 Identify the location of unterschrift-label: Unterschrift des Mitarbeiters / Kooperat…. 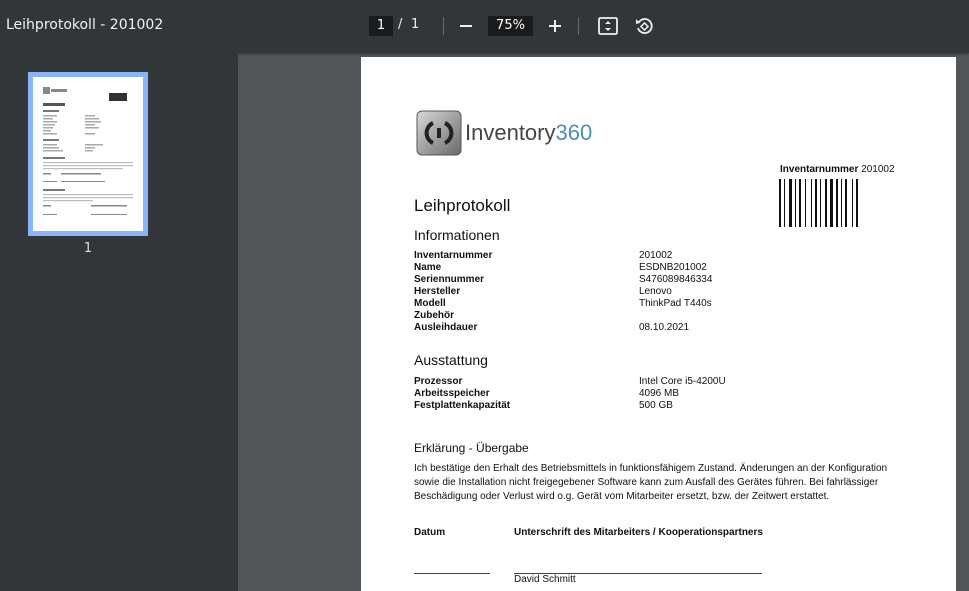
(638, 532).